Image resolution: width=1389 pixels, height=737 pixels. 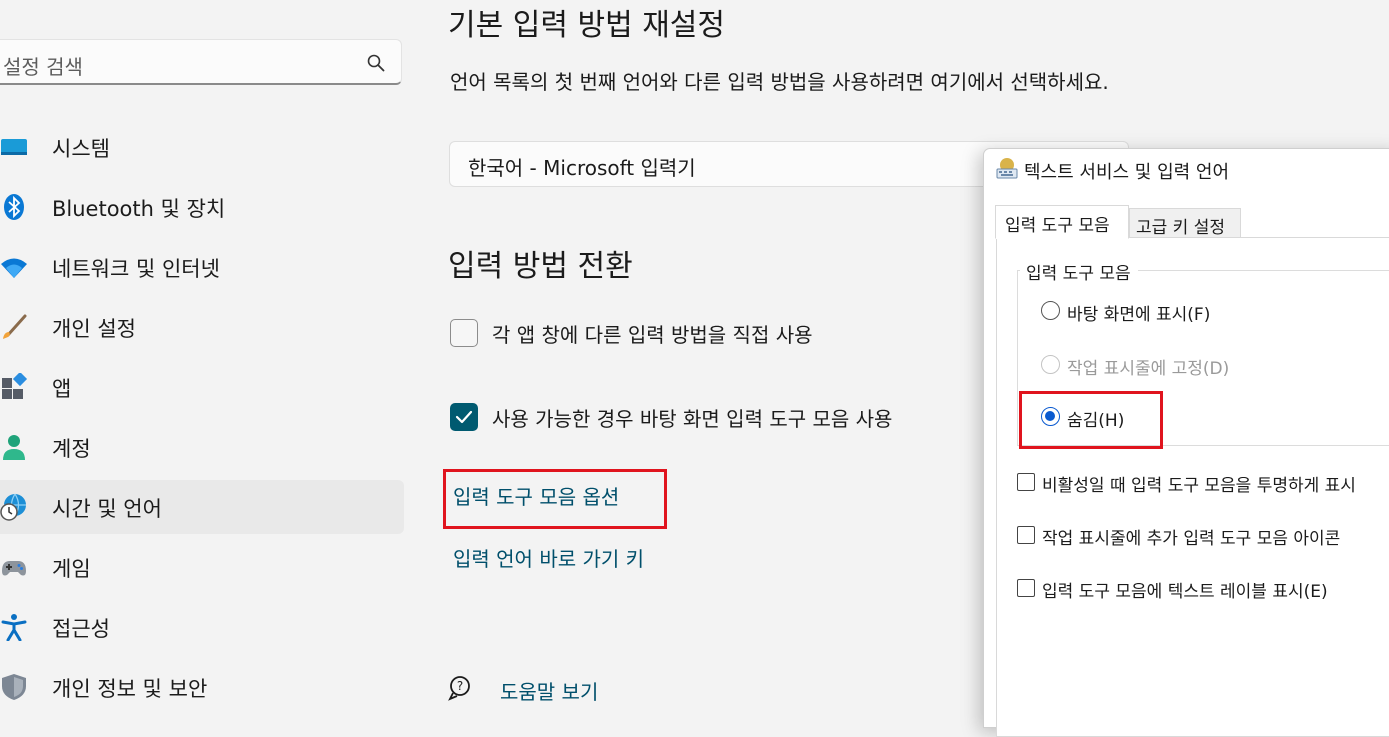 I want to click on default-input-title: 기본 입력 방법 재설정, so click(x=587, y=25).